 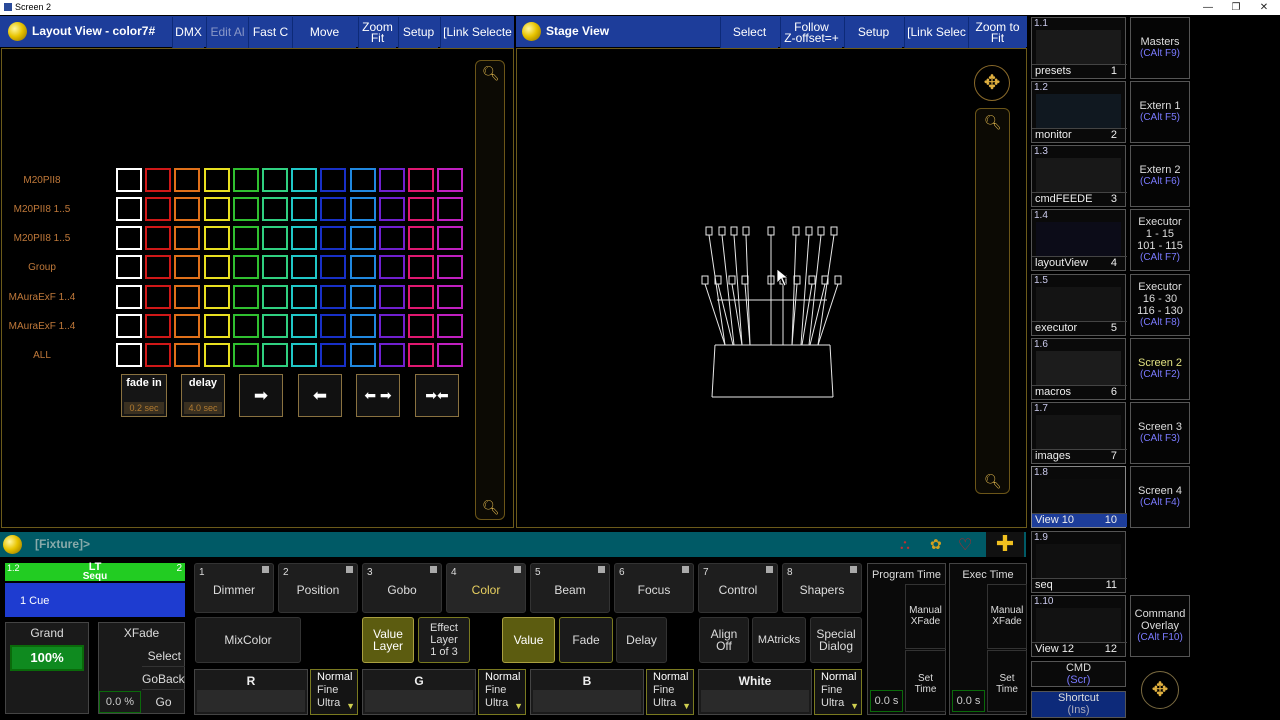 I want to click on encoder-resolution: Normal Fine Ultra ▼, so click(x=670, y=692).